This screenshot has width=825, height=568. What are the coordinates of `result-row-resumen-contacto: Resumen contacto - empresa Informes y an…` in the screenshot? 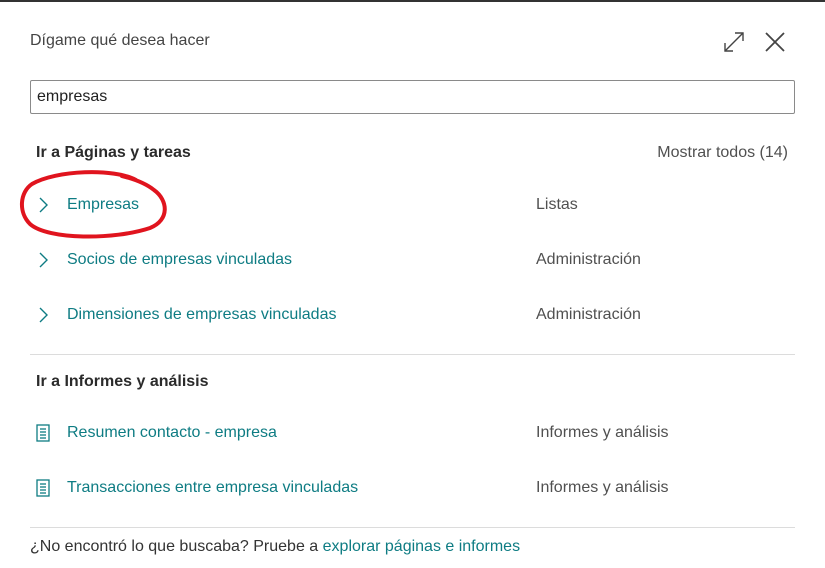 It's located at (412, 433).